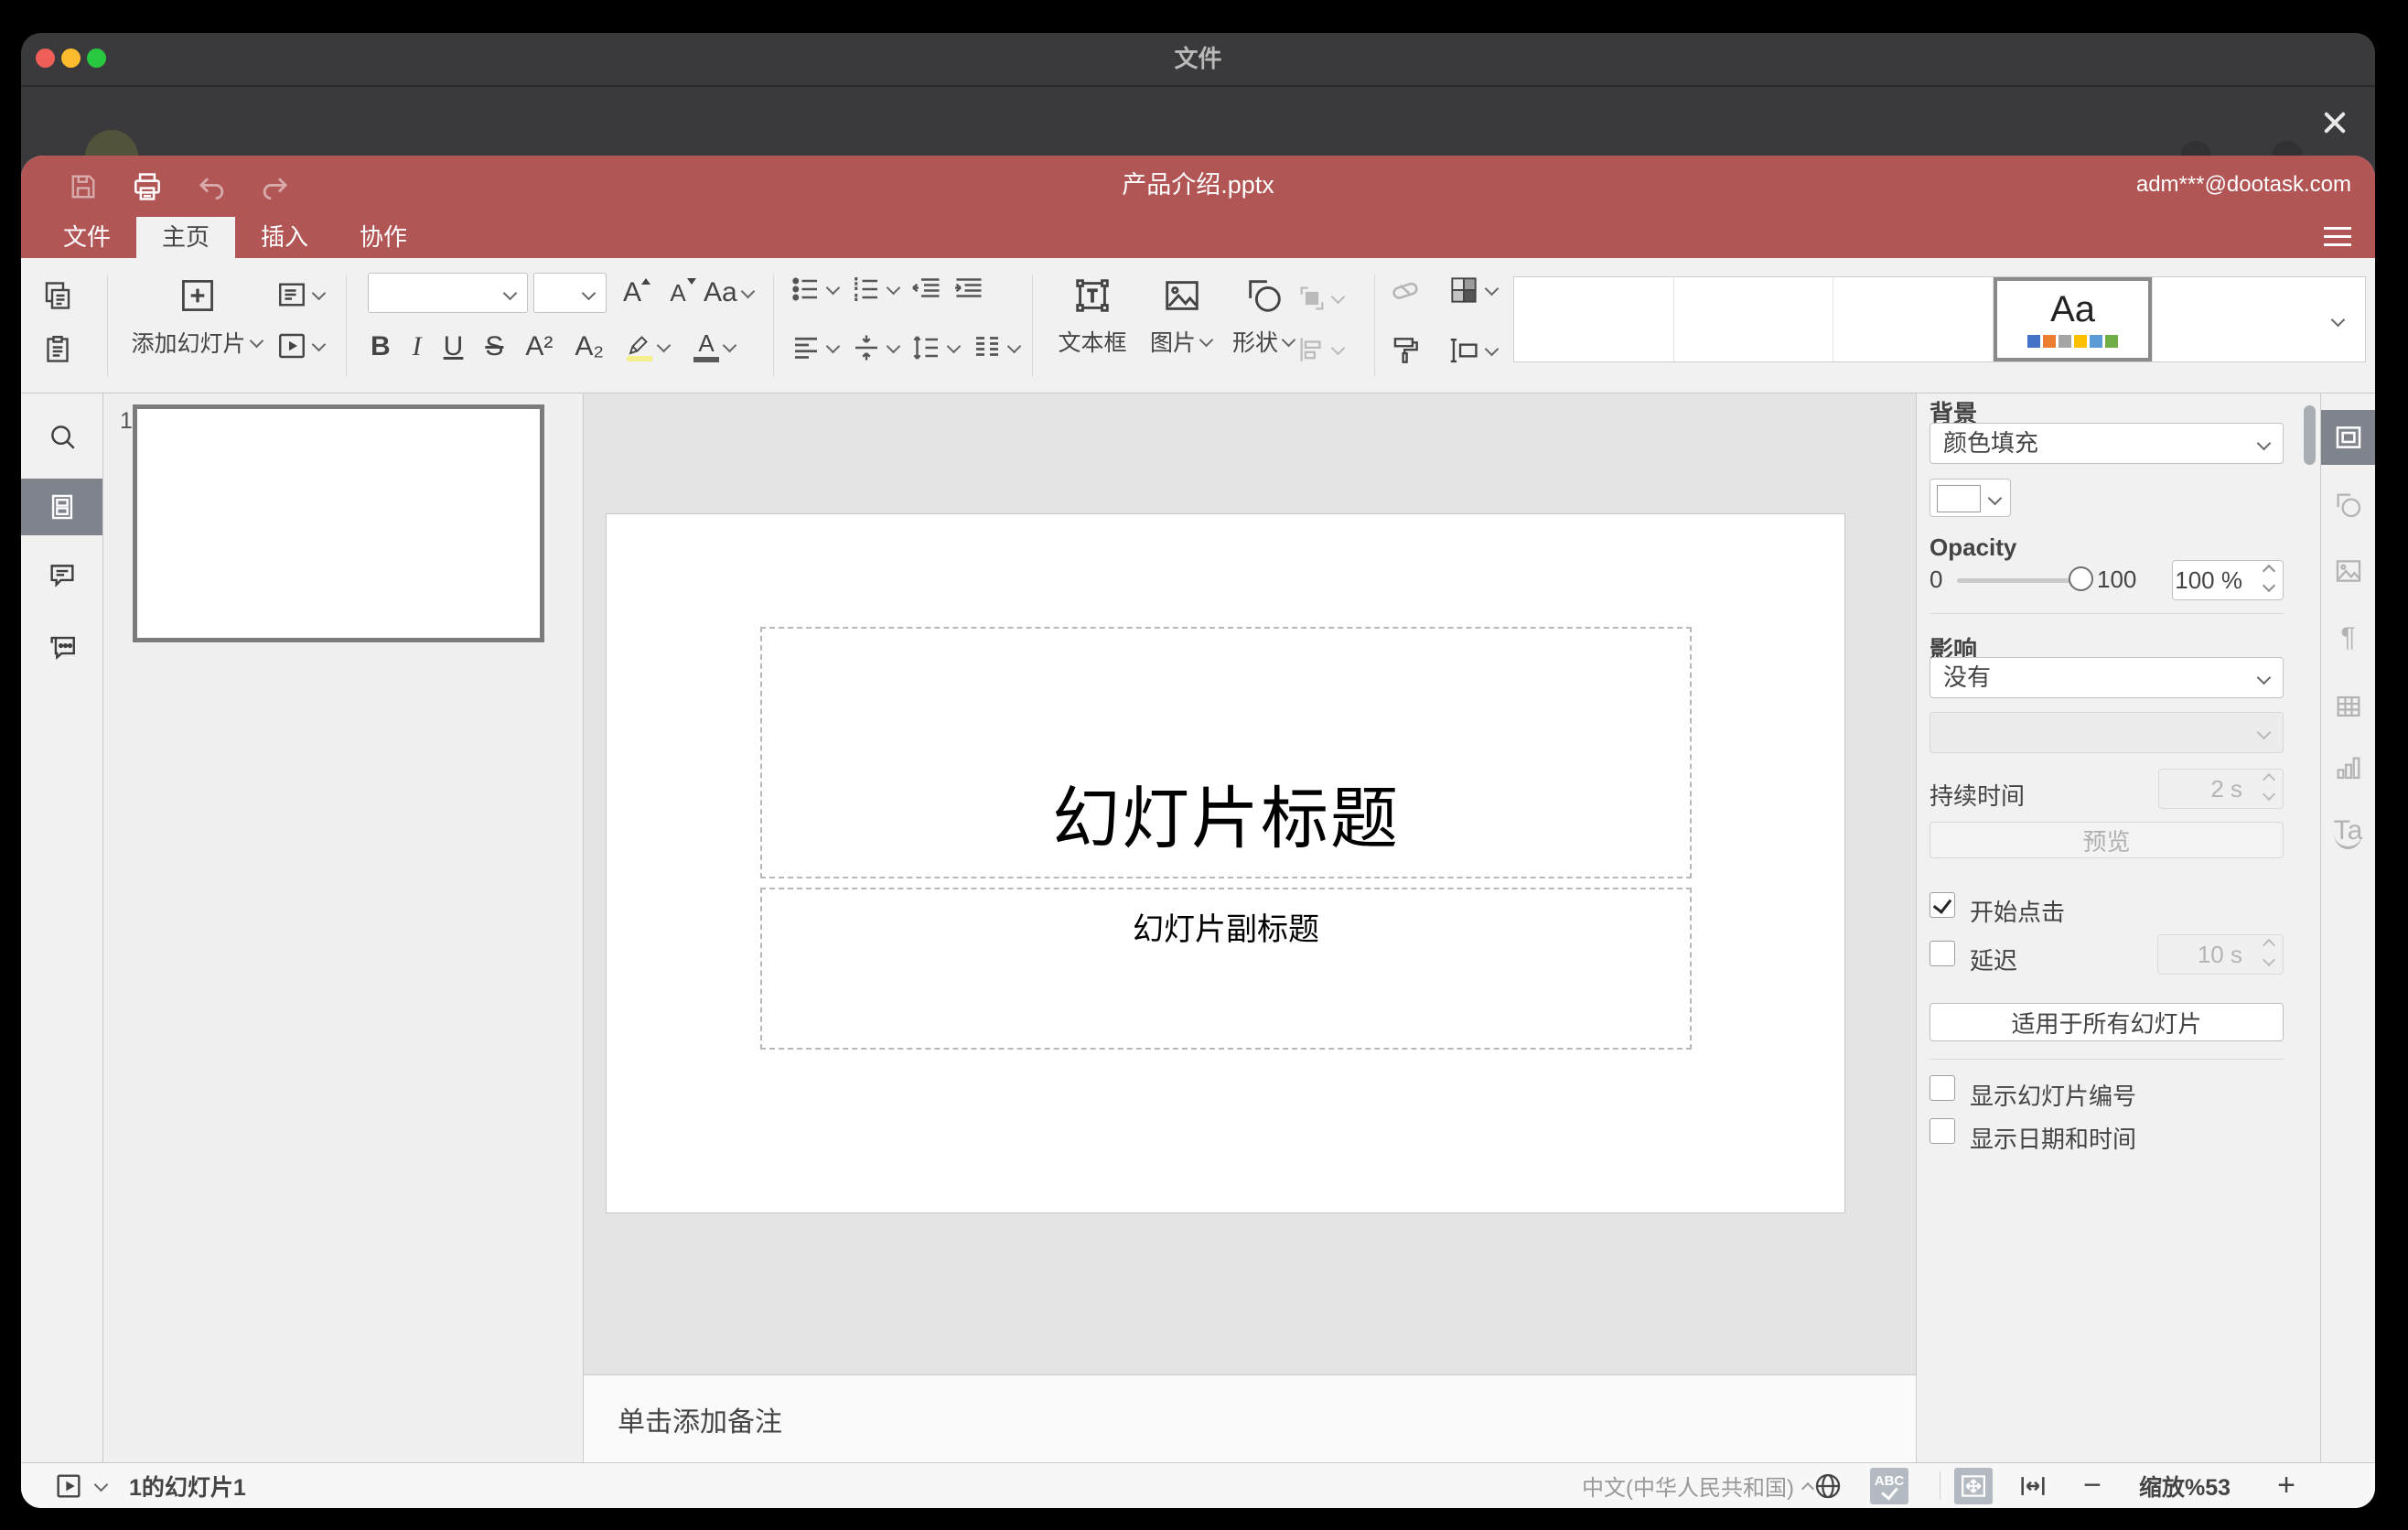 This screenshot has width=2408, height=1530. I want to click on decrease-font-button: A, so click(678, 293).